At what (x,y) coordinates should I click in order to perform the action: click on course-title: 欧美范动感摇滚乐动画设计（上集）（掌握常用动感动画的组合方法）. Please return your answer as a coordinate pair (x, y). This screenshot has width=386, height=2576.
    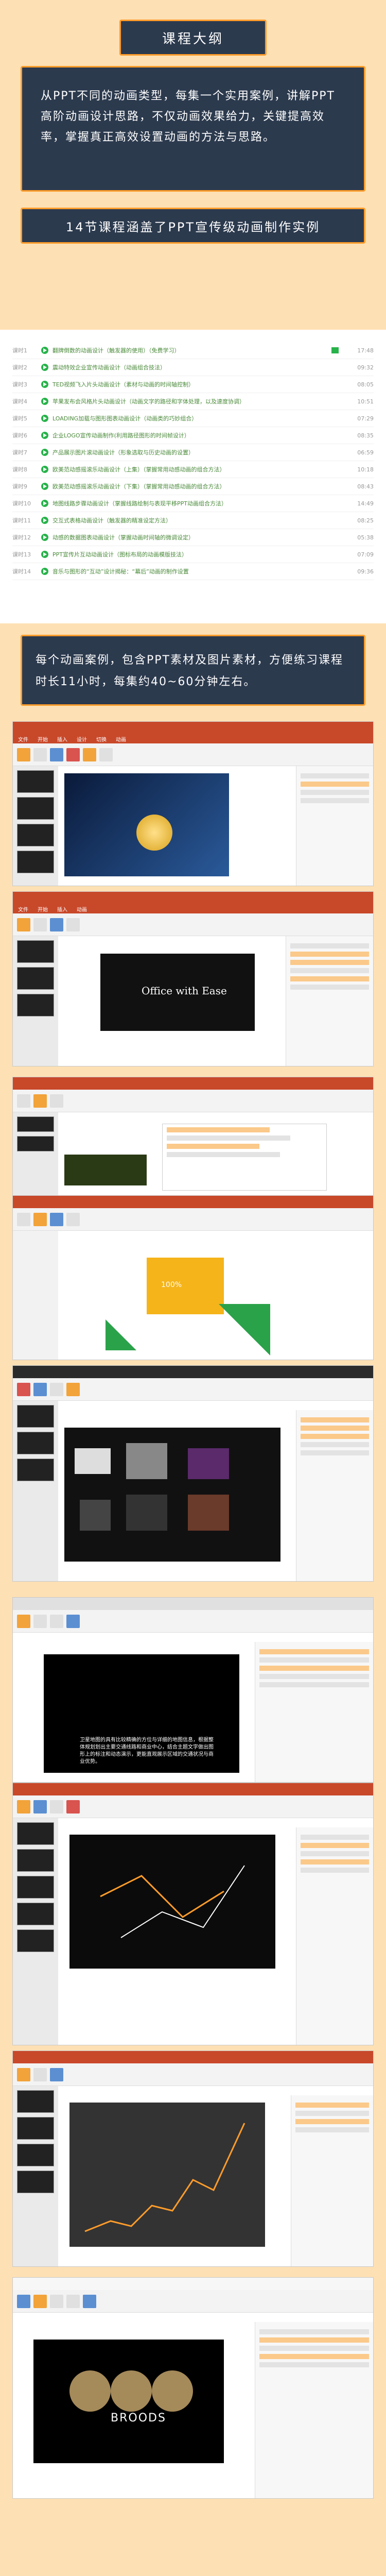
    Looking at the image, I should click on (198, 469).